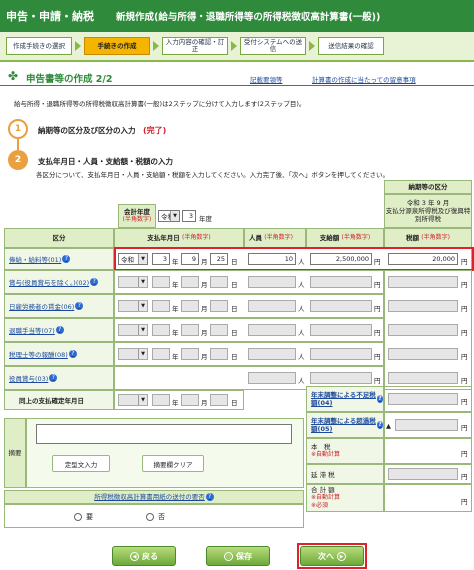 The image size is (474, 570). I want to click on row4-tax-input, so click(423, 330).